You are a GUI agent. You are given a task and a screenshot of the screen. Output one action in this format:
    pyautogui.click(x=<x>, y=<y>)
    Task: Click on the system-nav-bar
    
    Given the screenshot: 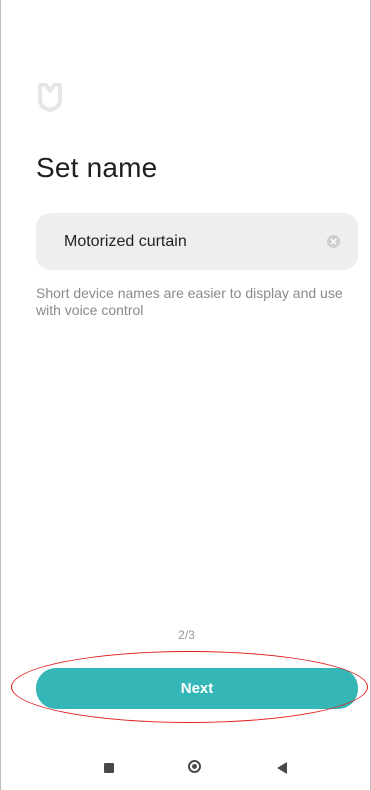 What is the action you would take?
    pyautogui.click(x=186, y=765)
    